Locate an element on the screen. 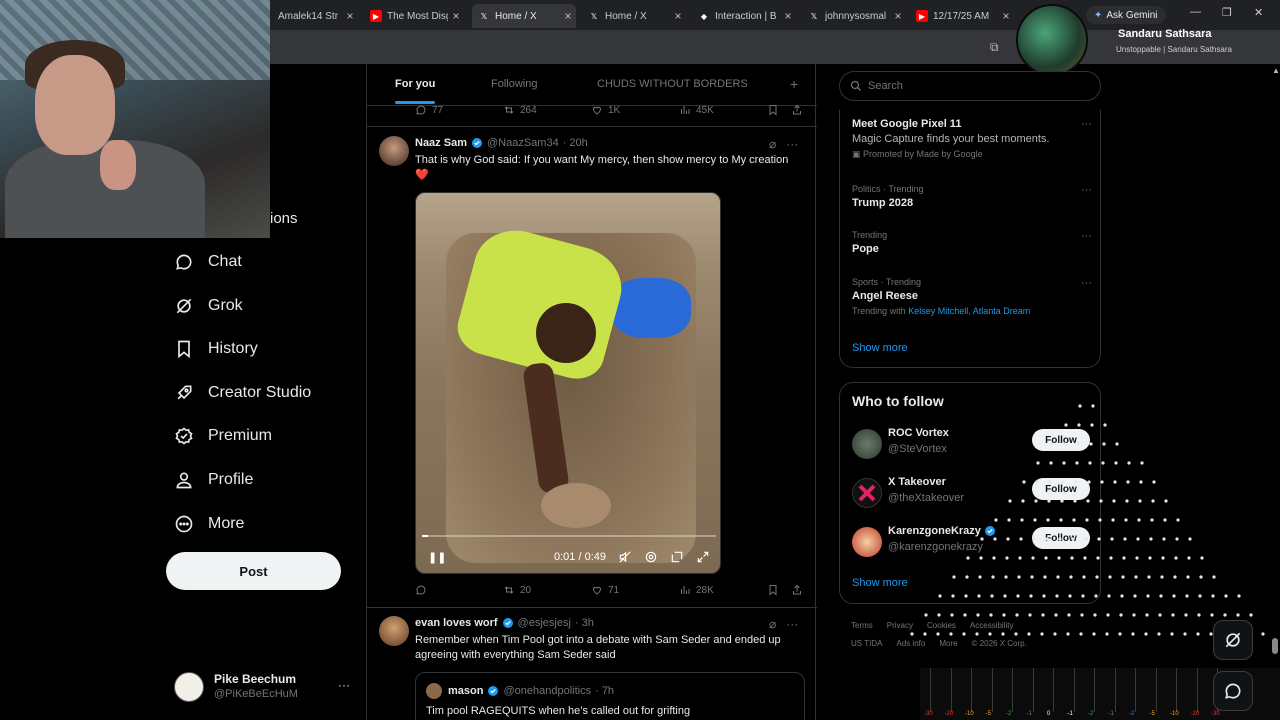 This screenshot has width=1280, height=720. footer-link: US TIDA is located at coordinates (866, 643).